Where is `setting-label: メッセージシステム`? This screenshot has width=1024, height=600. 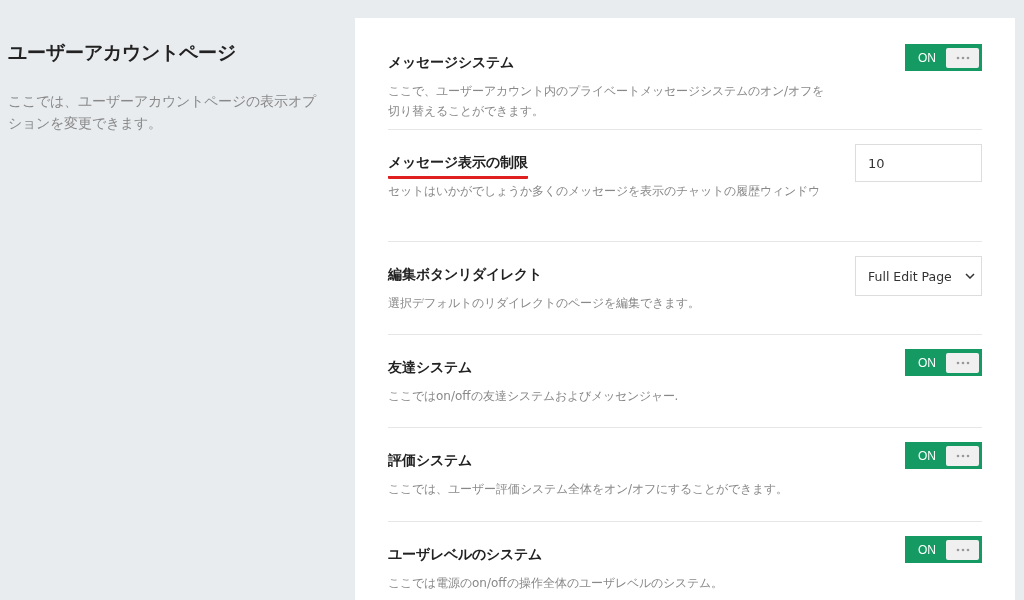
setting-label: メッセージシステム is located at coordinates (451, 63).